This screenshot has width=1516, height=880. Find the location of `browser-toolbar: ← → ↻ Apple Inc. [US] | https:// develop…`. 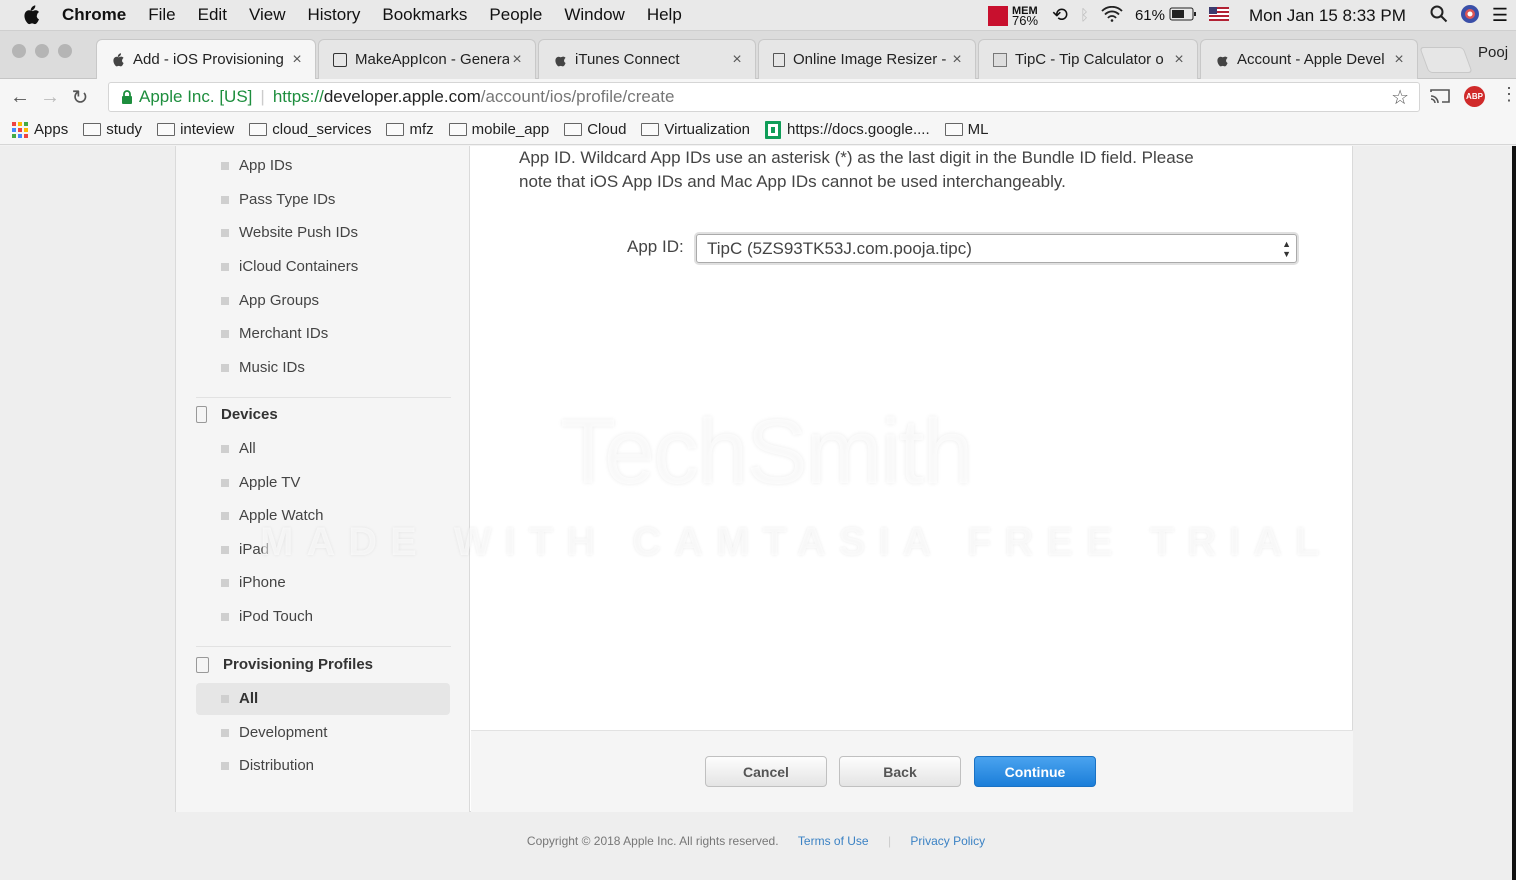

browser-toolbar: ← → ↻ Apple Inc. [US] | https:// develop… is located at coordinates (758, 97).